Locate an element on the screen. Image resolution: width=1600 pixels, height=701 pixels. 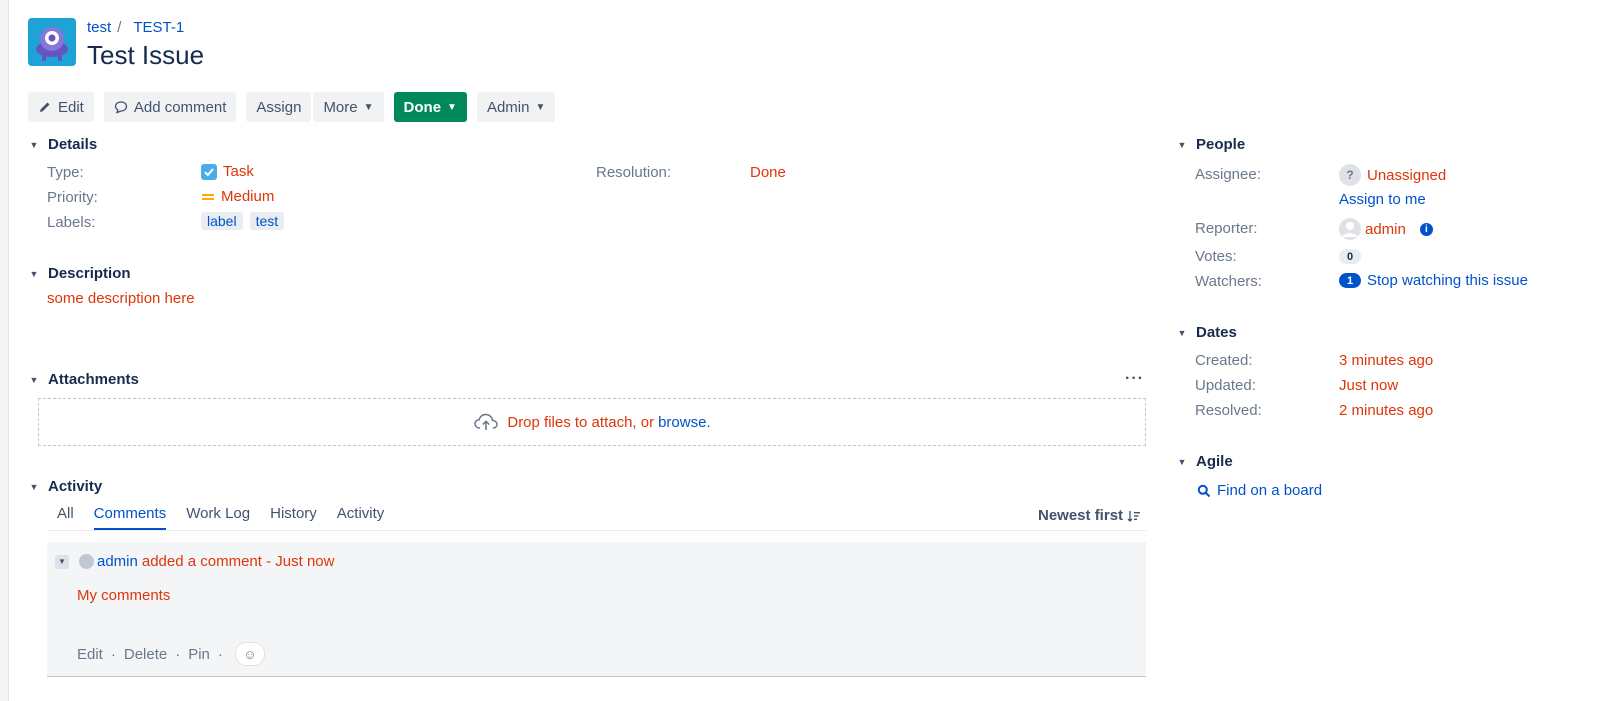
comment-pin-action: Pin is located at coordinates (199, 654).